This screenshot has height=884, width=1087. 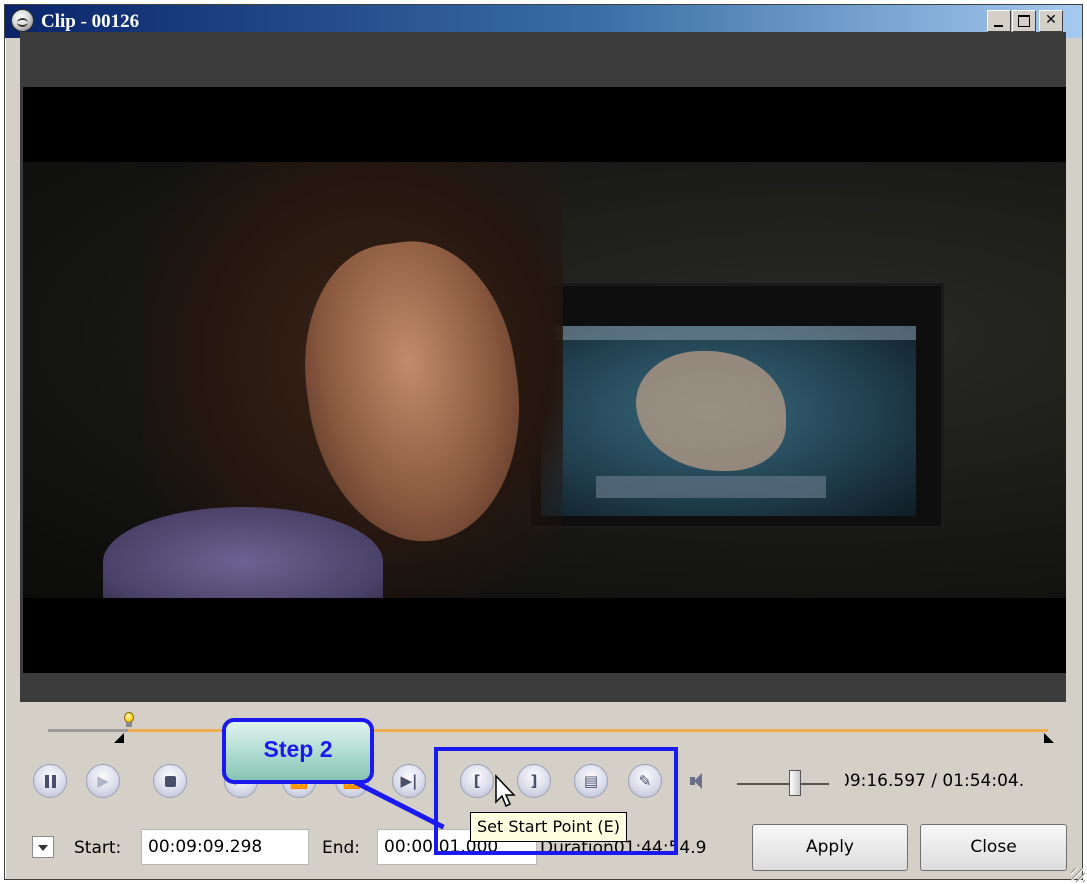 I want to click on resize-grip-icon, so click(x=1078, y=875).